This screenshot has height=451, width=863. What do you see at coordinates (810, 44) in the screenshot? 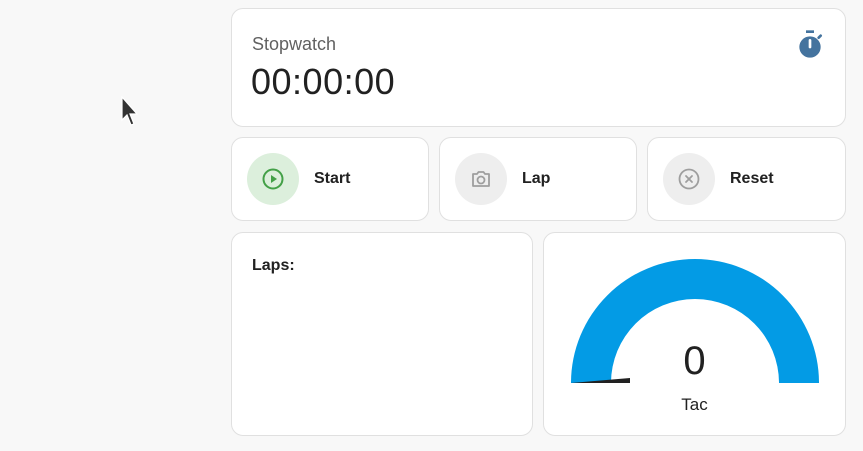
I see `timer-icon` at bounding box center [810, 44].